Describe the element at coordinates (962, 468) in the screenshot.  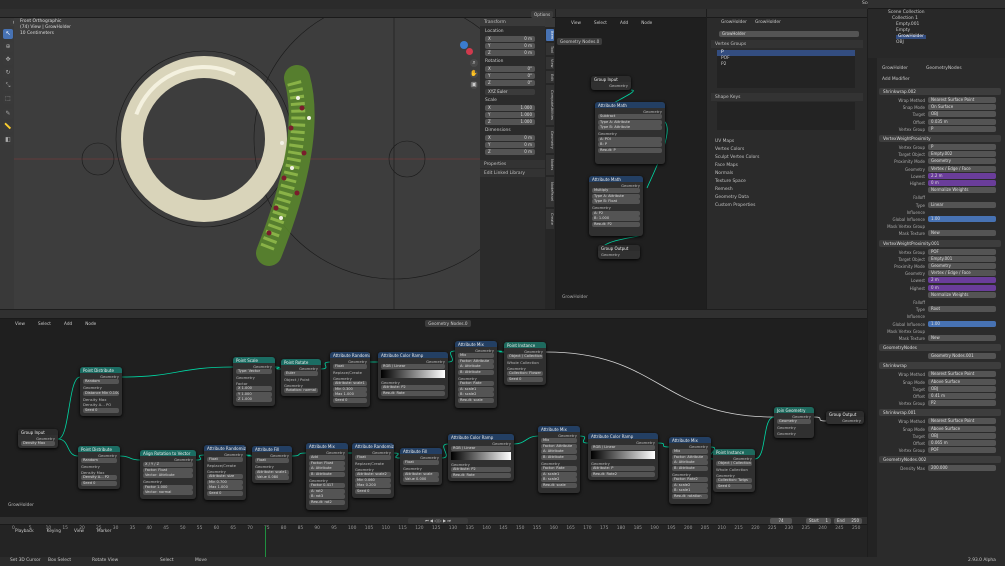
I see `modifier-prop-field: 200.000` at that location.